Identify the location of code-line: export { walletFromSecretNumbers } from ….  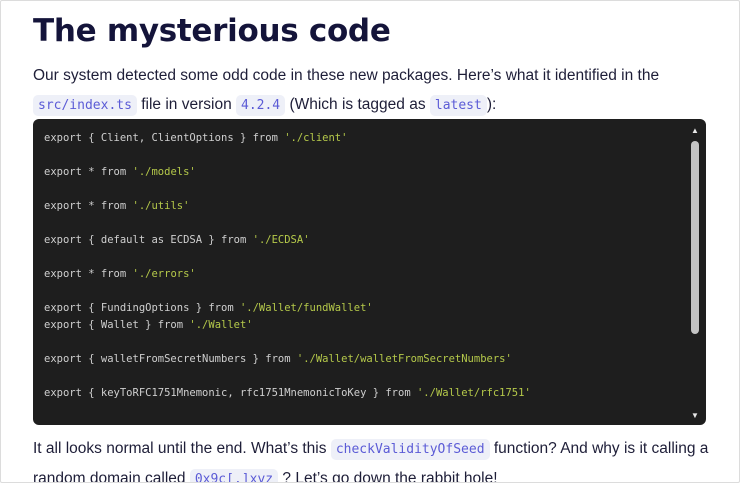
(278, 359).